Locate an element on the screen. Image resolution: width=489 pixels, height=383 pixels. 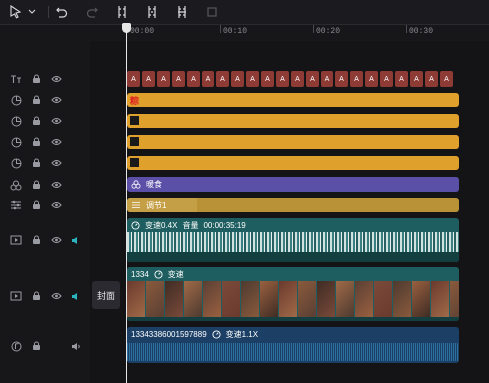
trim-left-icon is located at coordinates (152, 12).